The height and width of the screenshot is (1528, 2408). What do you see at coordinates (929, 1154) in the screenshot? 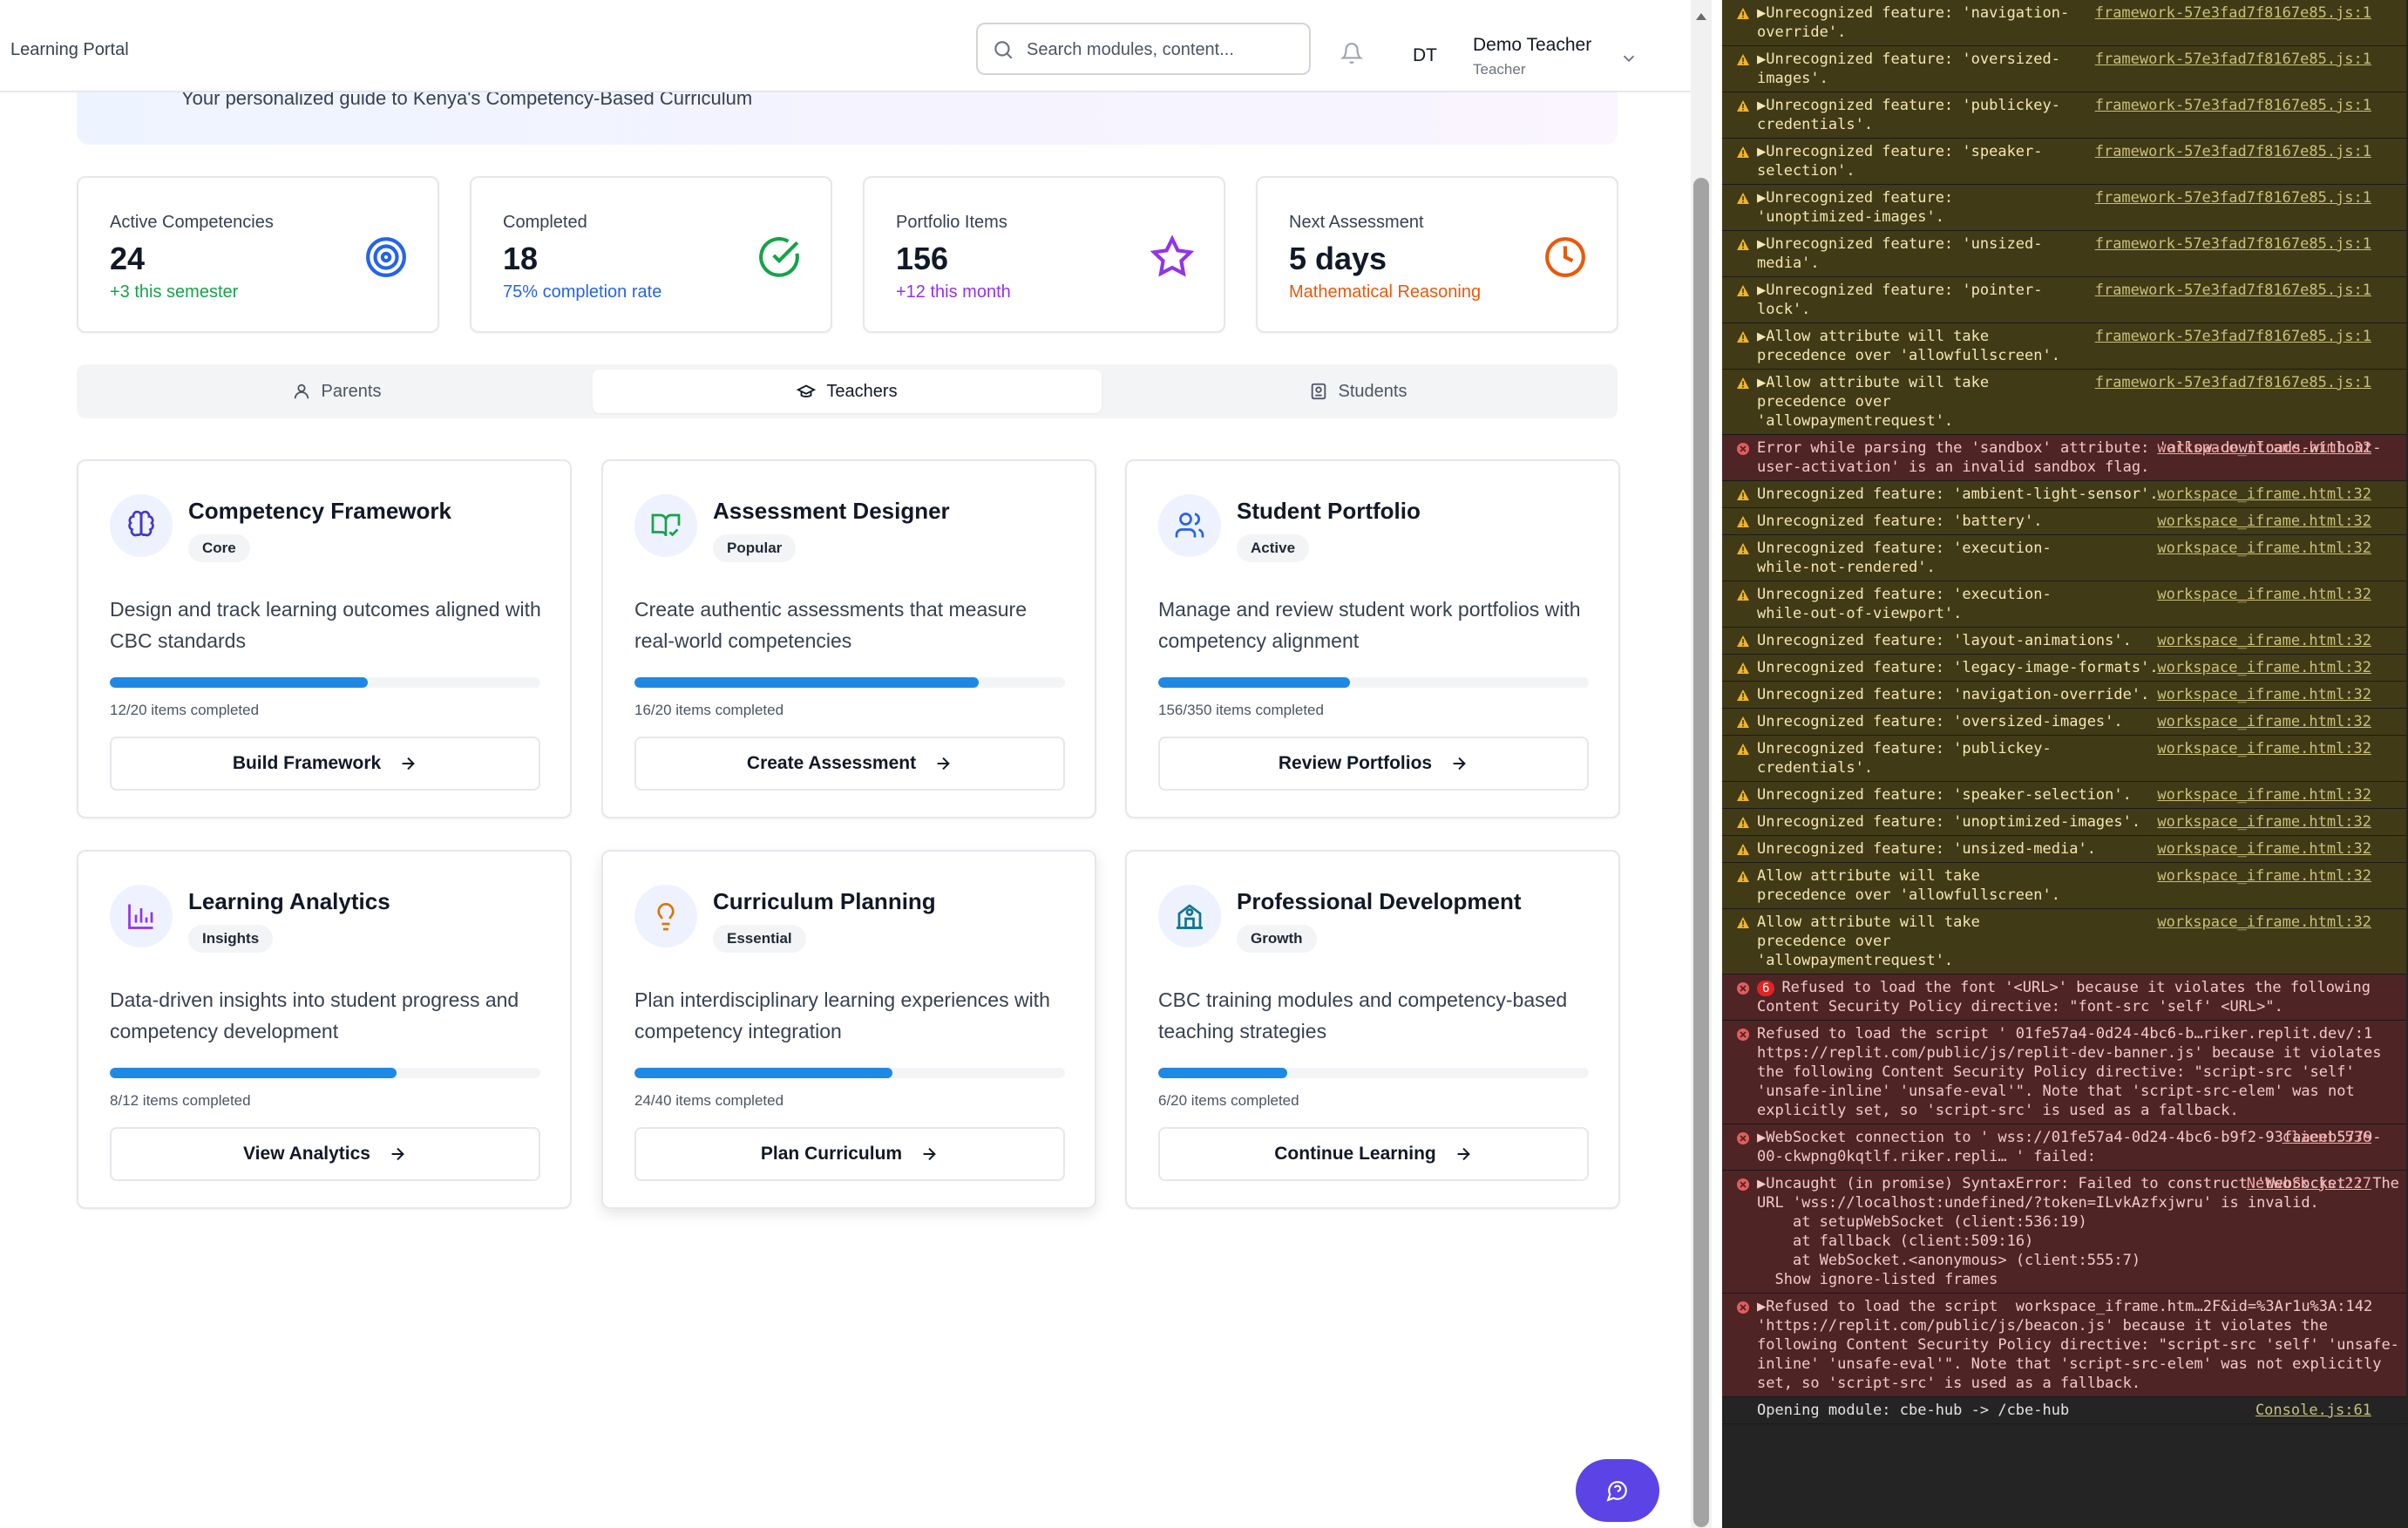
I see `arrow-right-icon` at bounding box center [929, 1154].